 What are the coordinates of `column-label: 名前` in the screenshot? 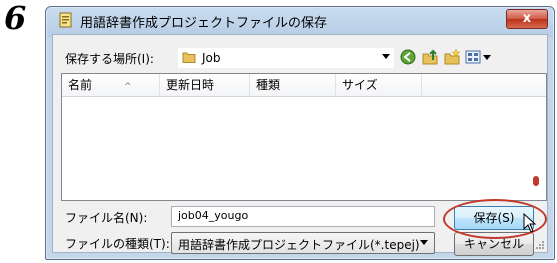 It's located at (80, 85).